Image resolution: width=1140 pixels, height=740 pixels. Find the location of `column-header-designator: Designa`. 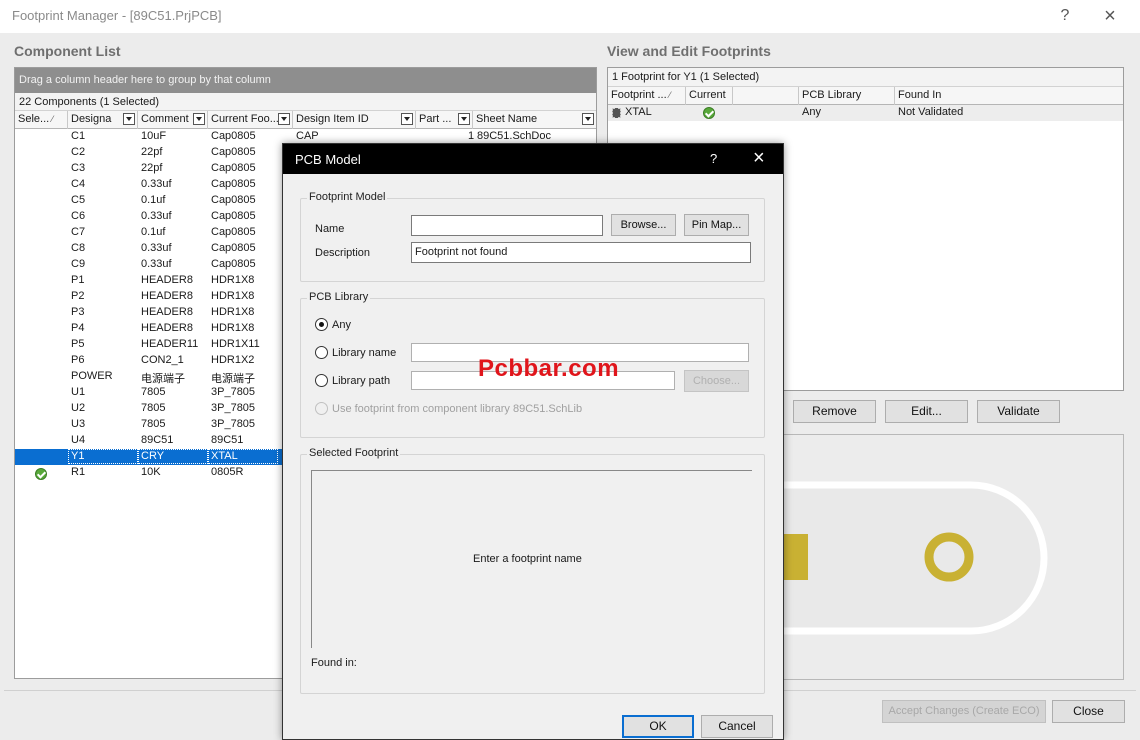

column-header-designator: Designa is located at coordinates (103, 120).